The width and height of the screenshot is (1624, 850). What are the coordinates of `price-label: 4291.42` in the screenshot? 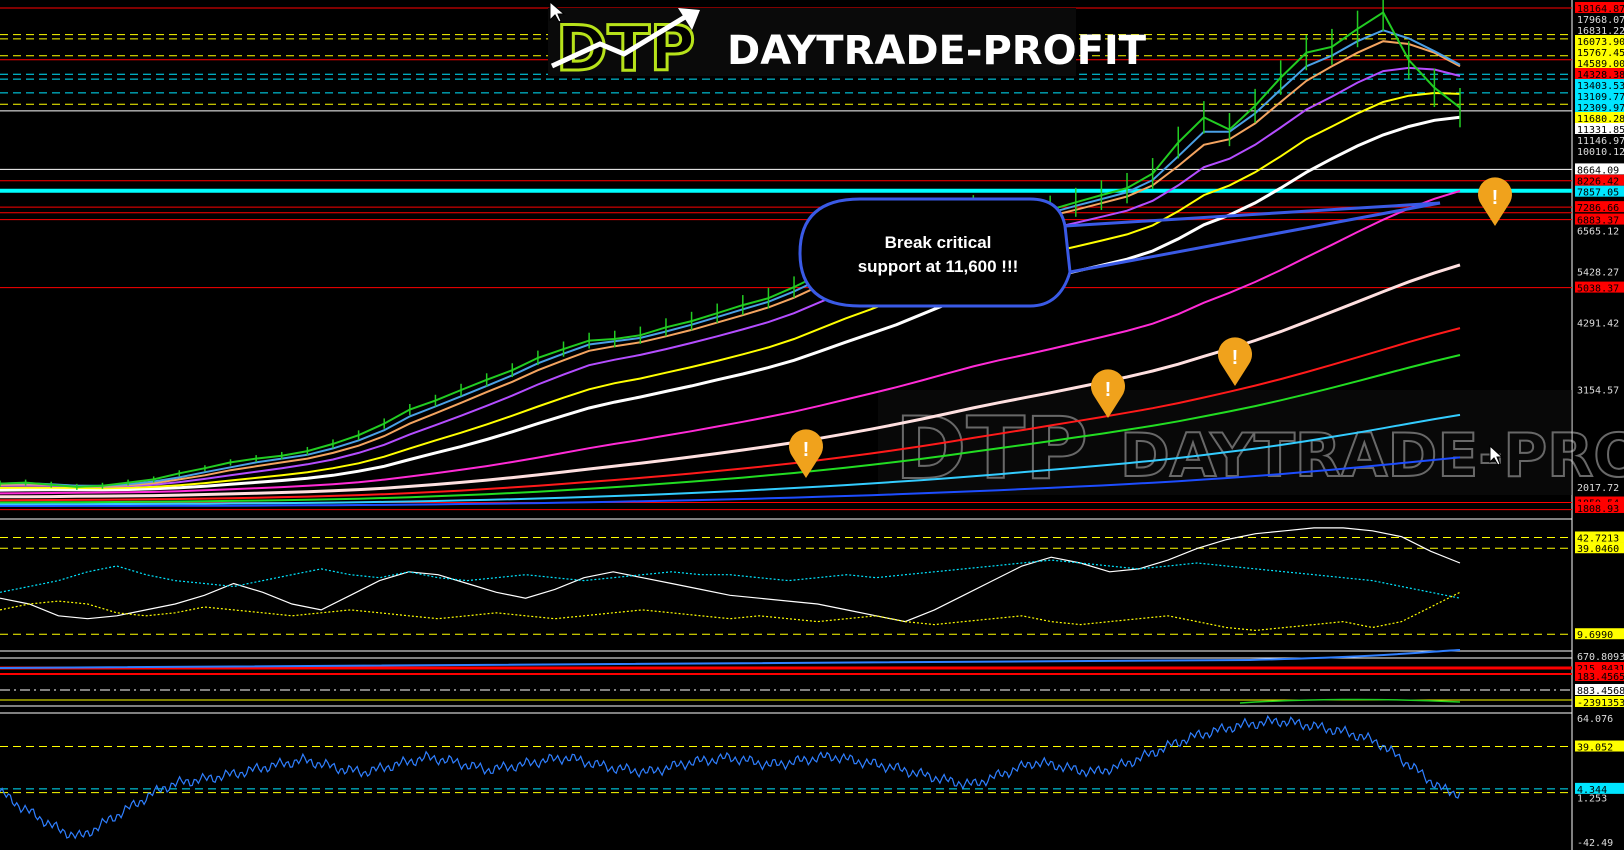 It's located at (1598, 324).